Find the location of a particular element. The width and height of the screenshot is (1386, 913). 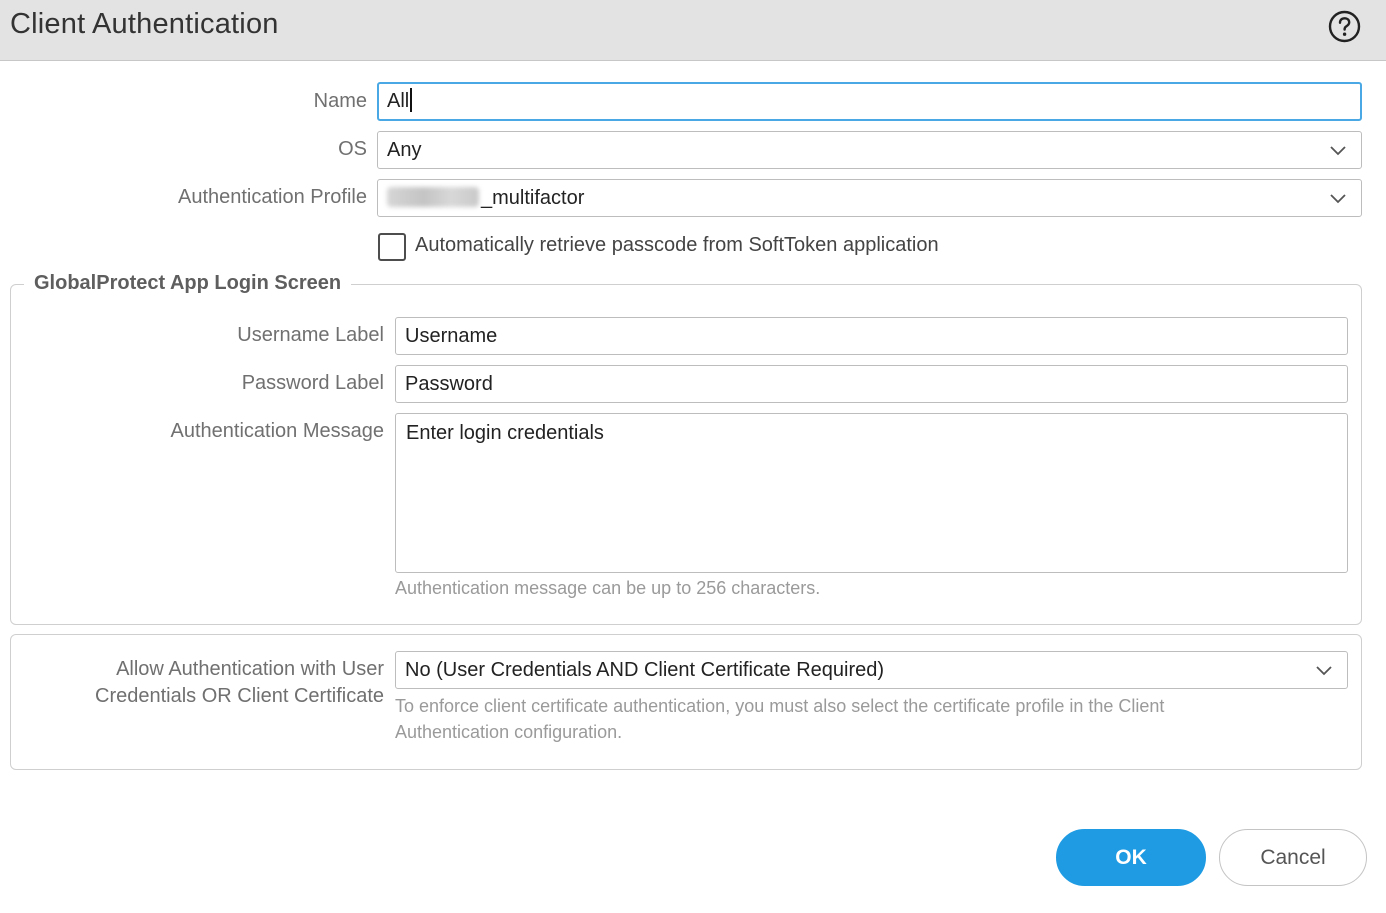

username-label-value: Username is located at coordinates (451, 336).